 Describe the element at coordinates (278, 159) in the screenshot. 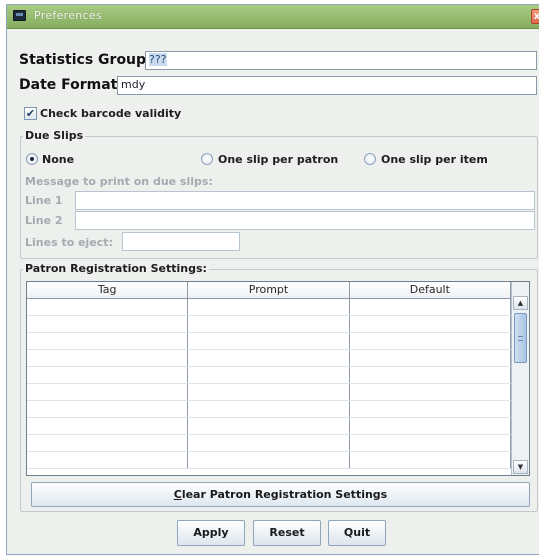

I see `radio-slip-per-patron-label: One slip per patron` at that location.